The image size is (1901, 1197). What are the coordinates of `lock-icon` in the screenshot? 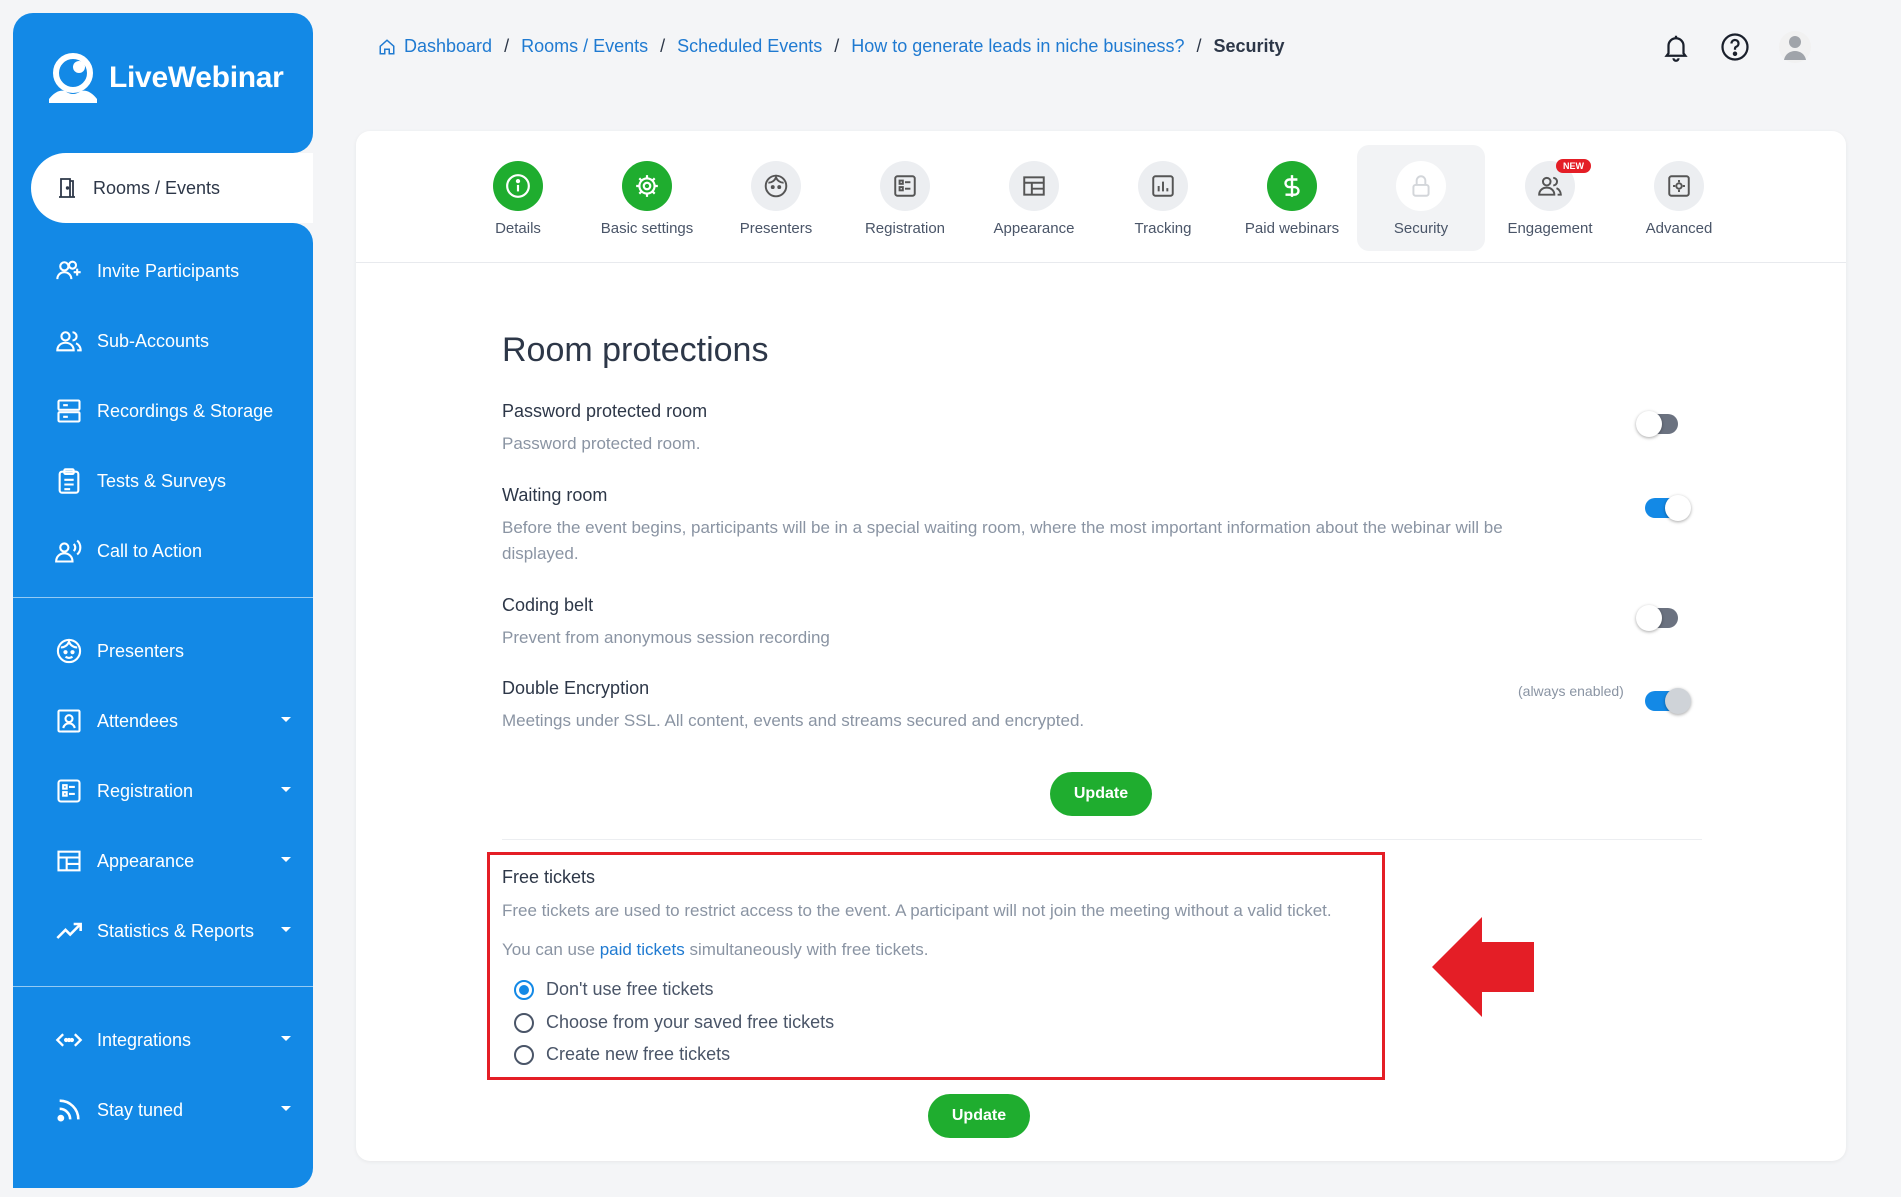 It's located at (1421, 186).